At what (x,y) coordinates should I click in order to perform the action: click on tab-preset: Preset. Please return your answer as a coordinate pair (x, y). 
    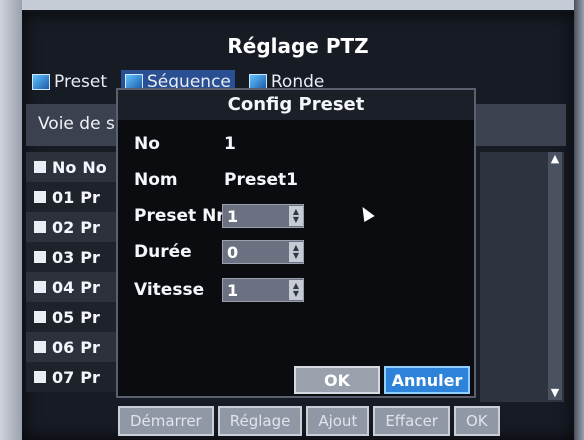
    Looking at the image, I should click on (69, 82).